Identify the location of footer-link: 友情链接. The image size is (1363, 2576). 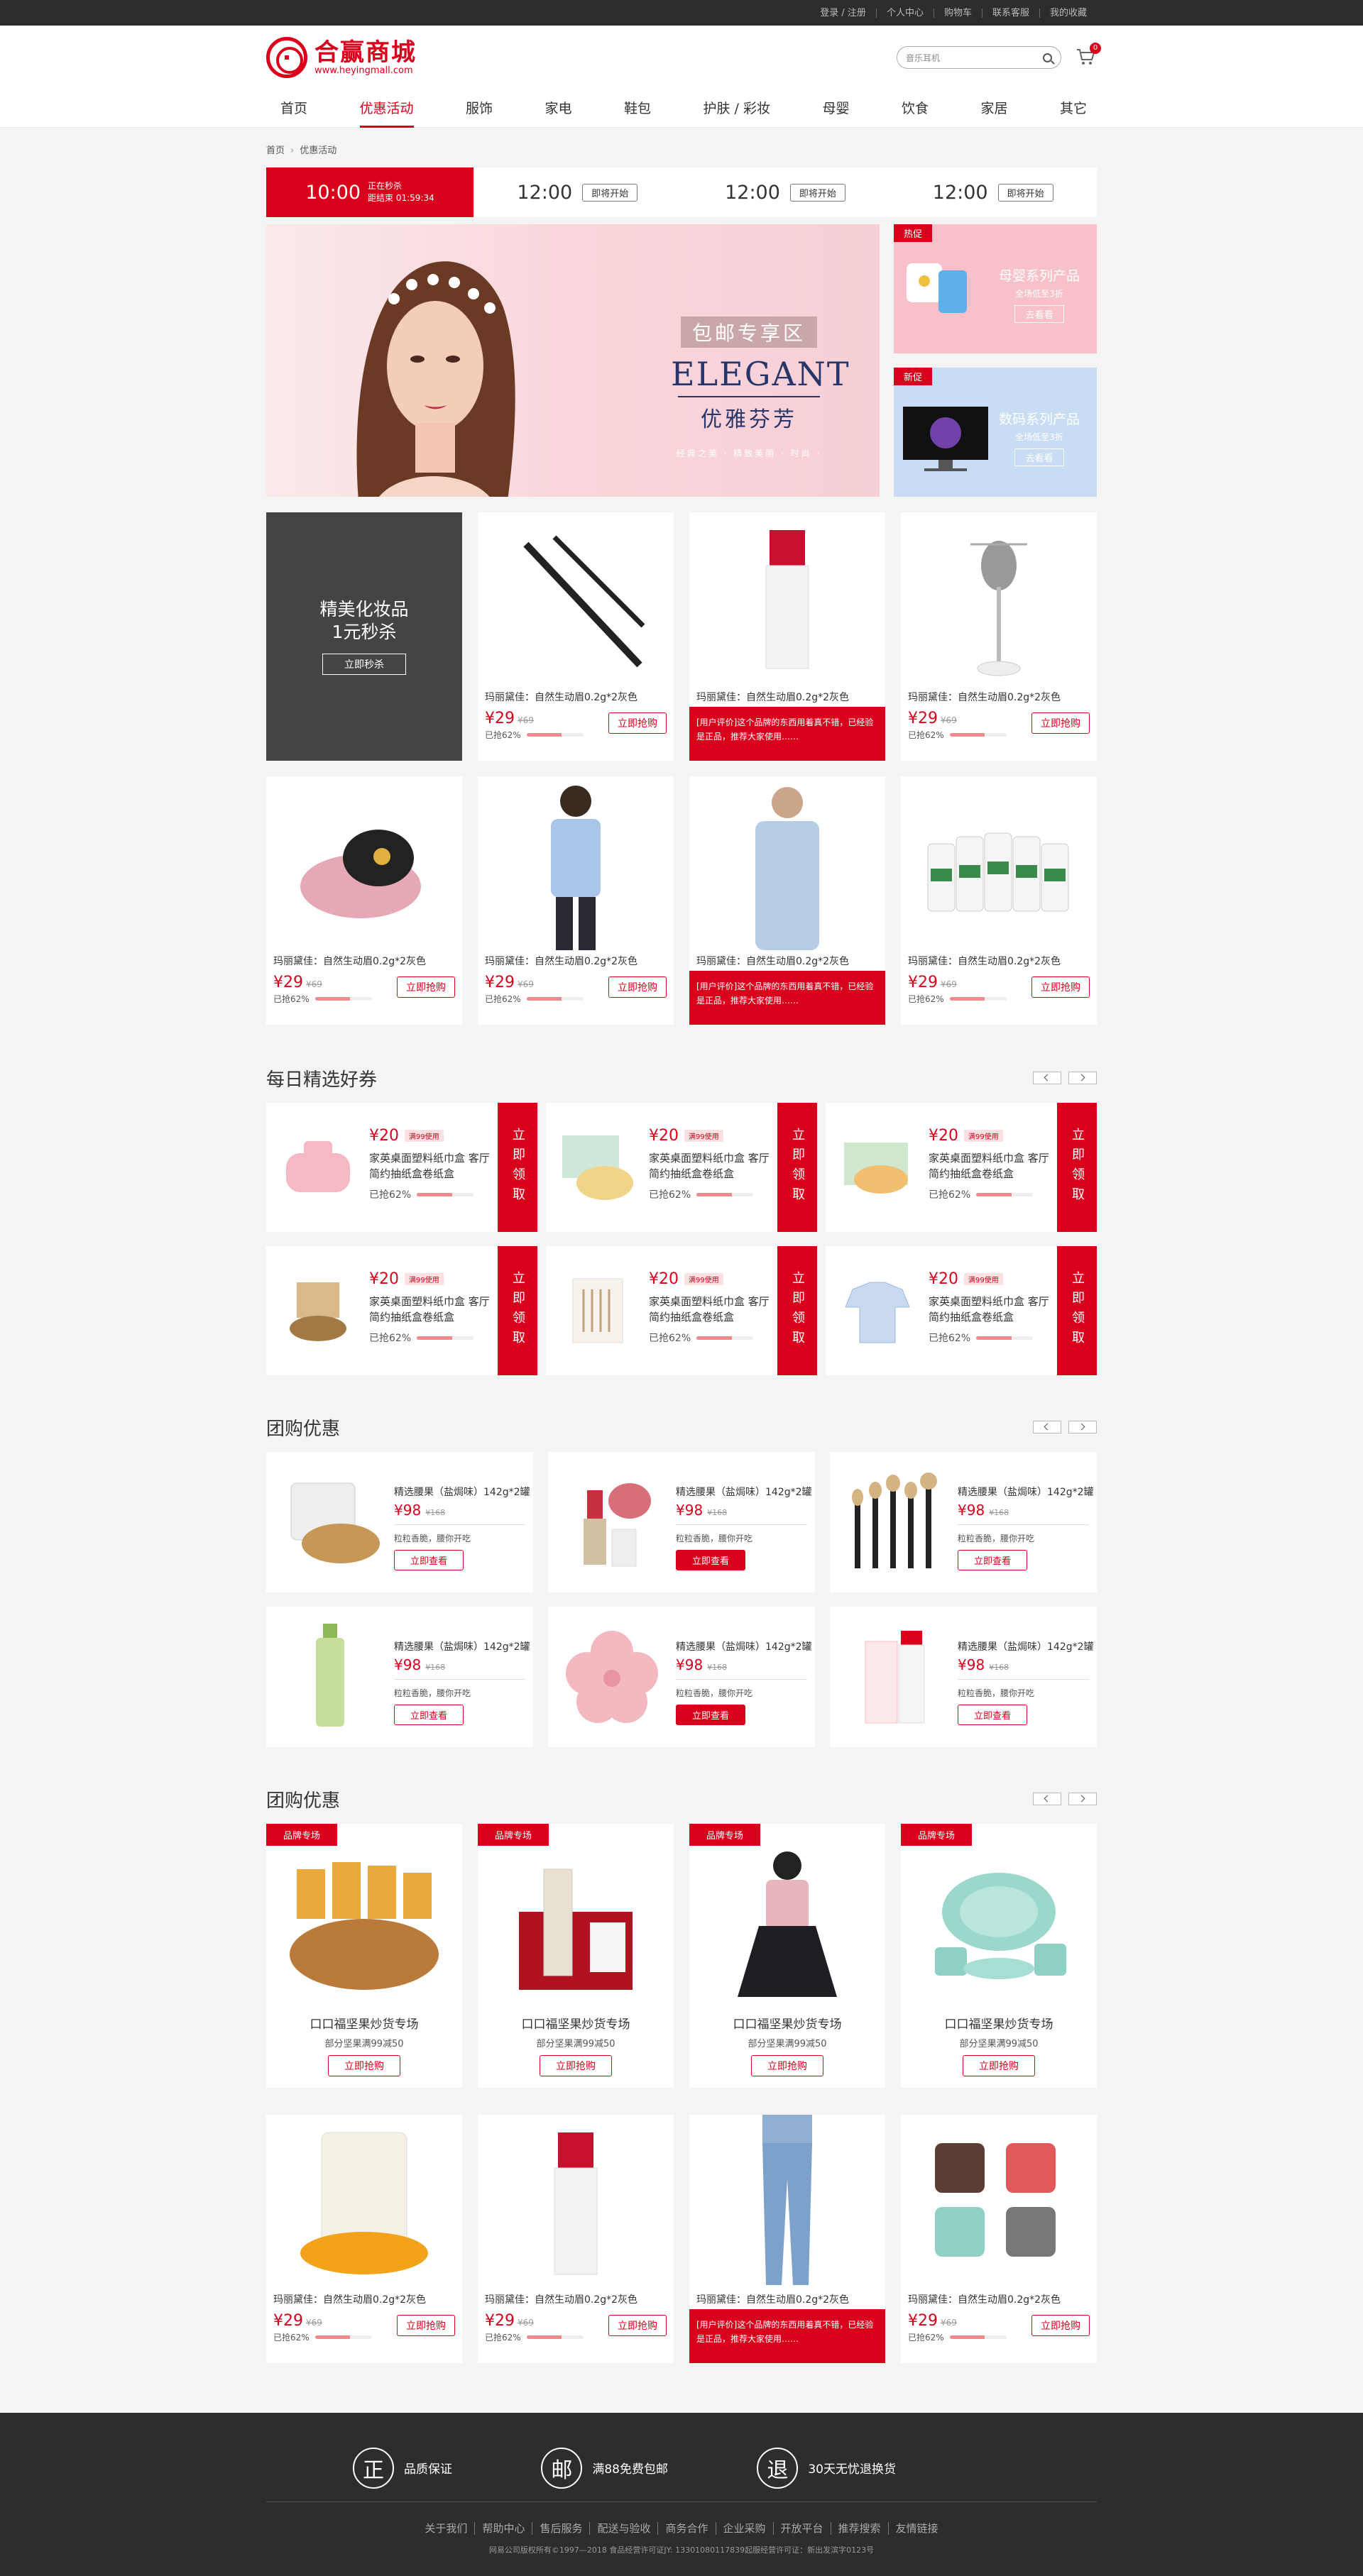
(916, 2528).